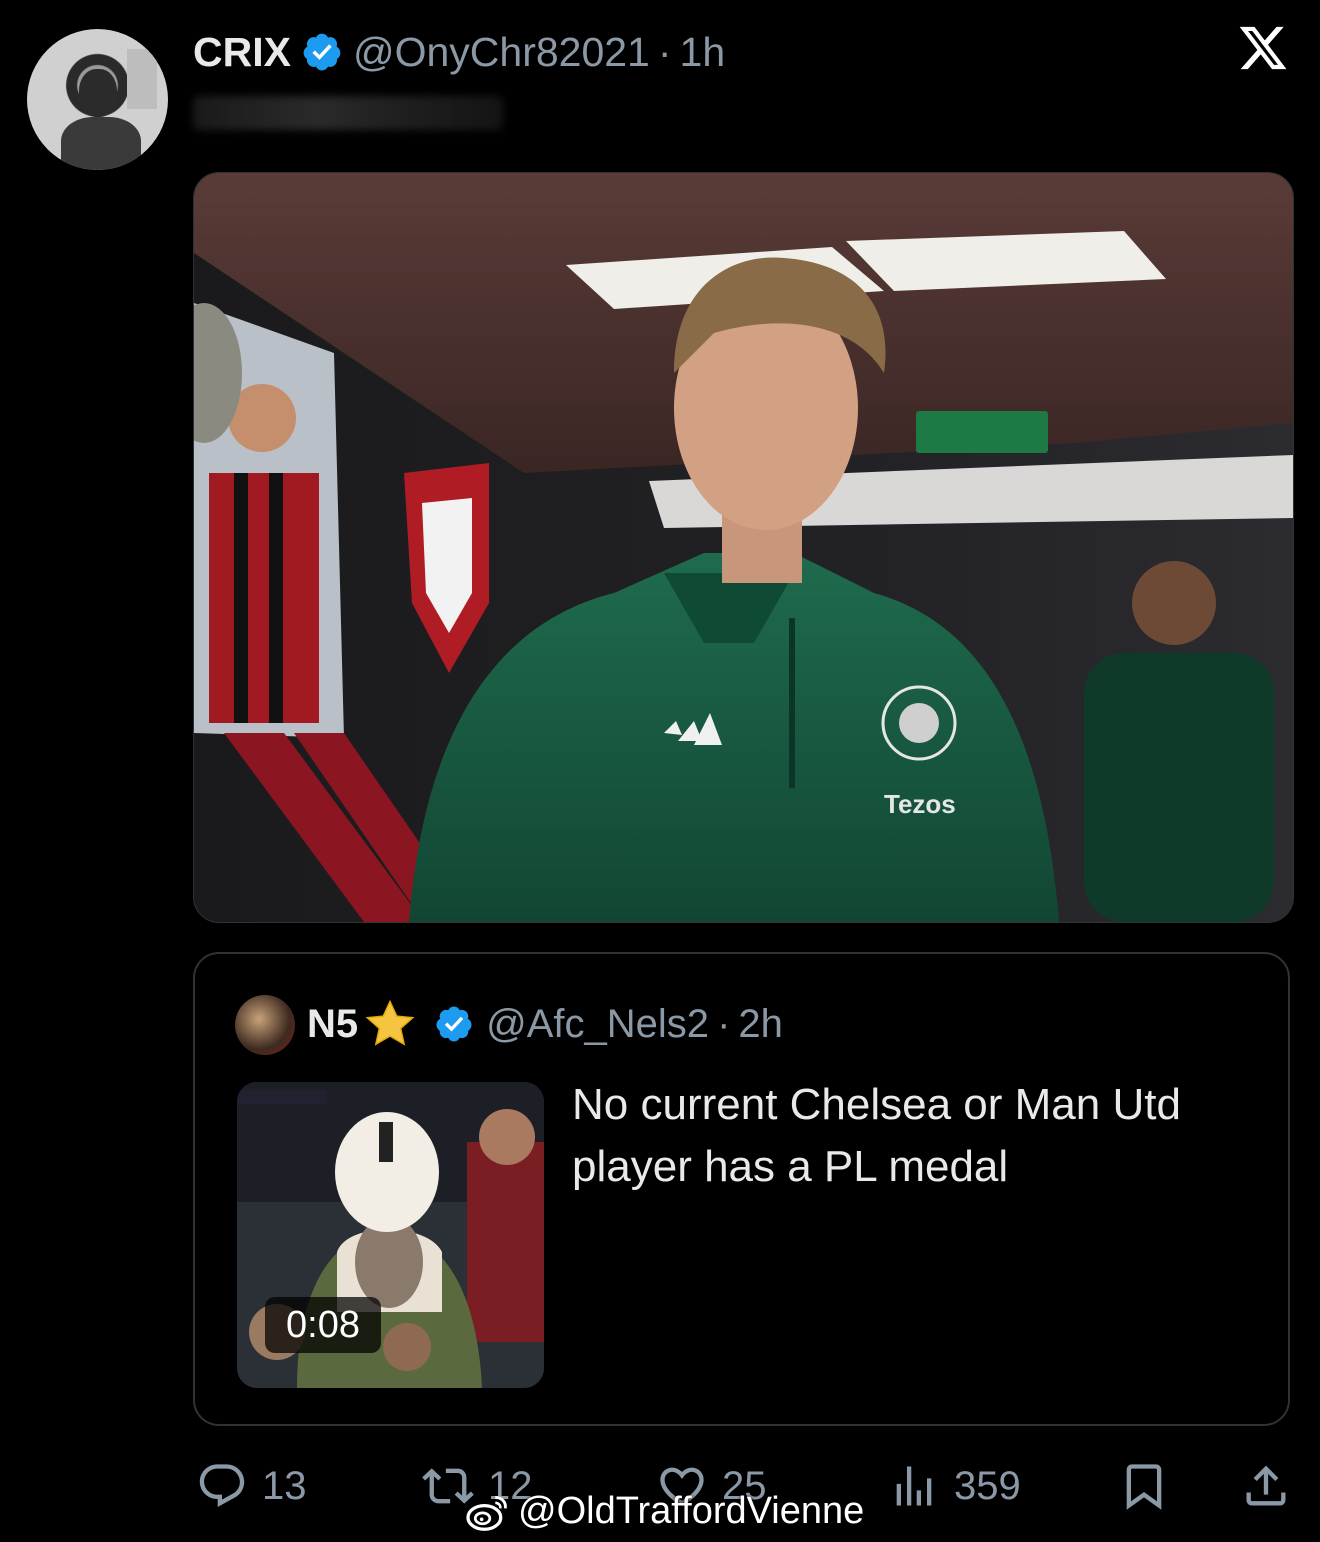 The height and width of the screenshot is (1542, 1320). I want to click on weibo-icon, so click(486, 1513).